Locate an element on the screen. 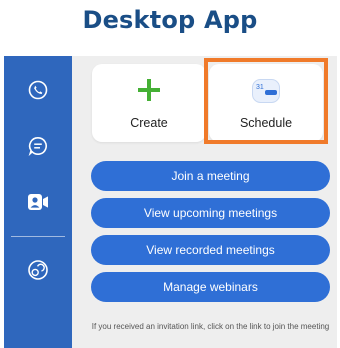 This screenshot has width=340, height=348. sidebar-item-meetings is located at coordinates (38, 202).